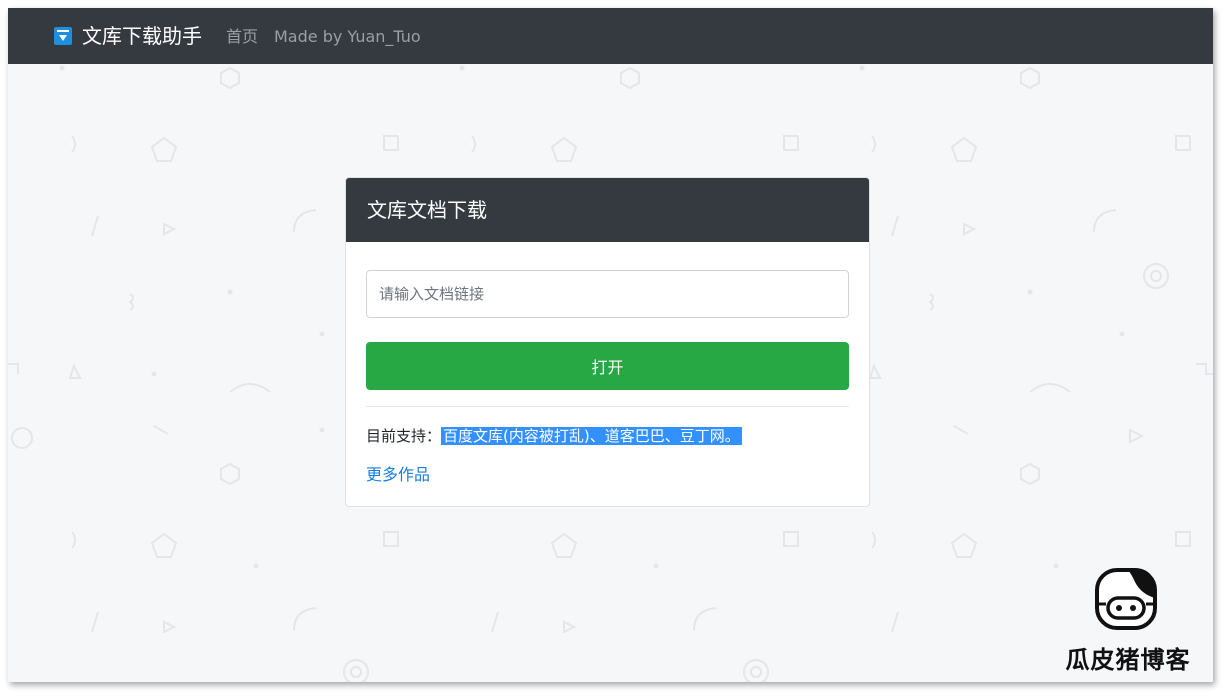  Describe the element at coordinates (142, 36) in the screenshot. I see `brand-title: 文库下载助手` at that location.